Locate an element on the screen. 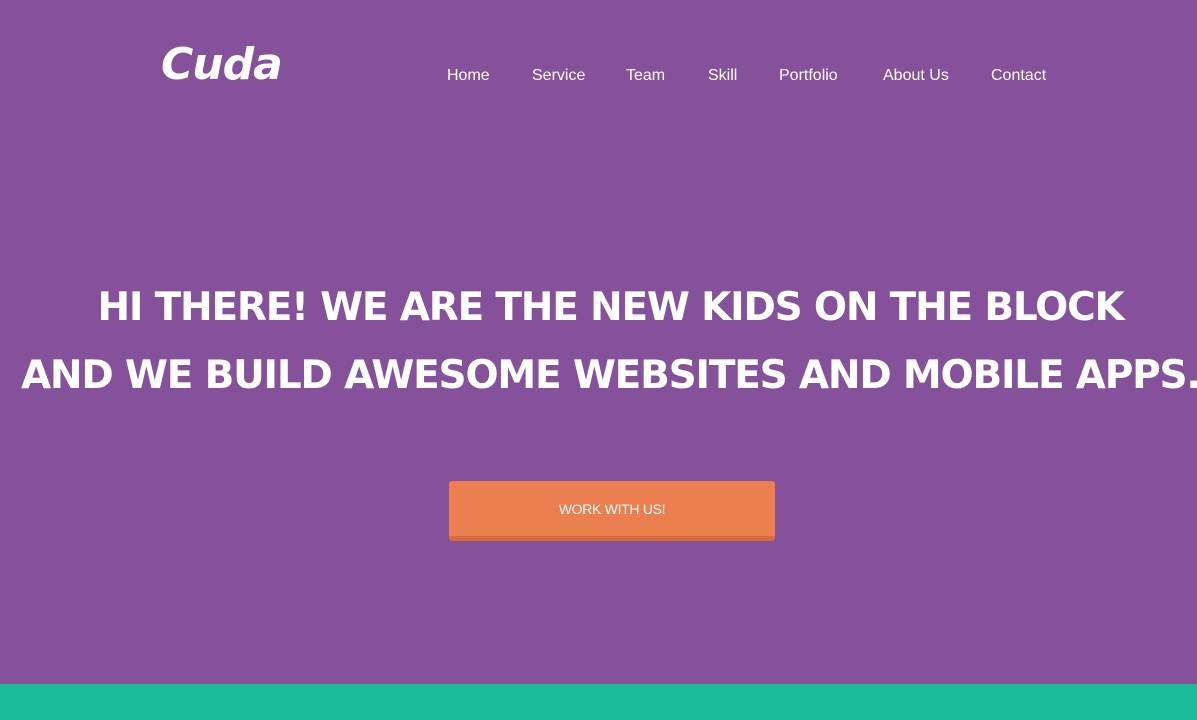 The image size is (1197, 720). work-with-us-button: WORK WITH US! is located at coordinates (612, 511).